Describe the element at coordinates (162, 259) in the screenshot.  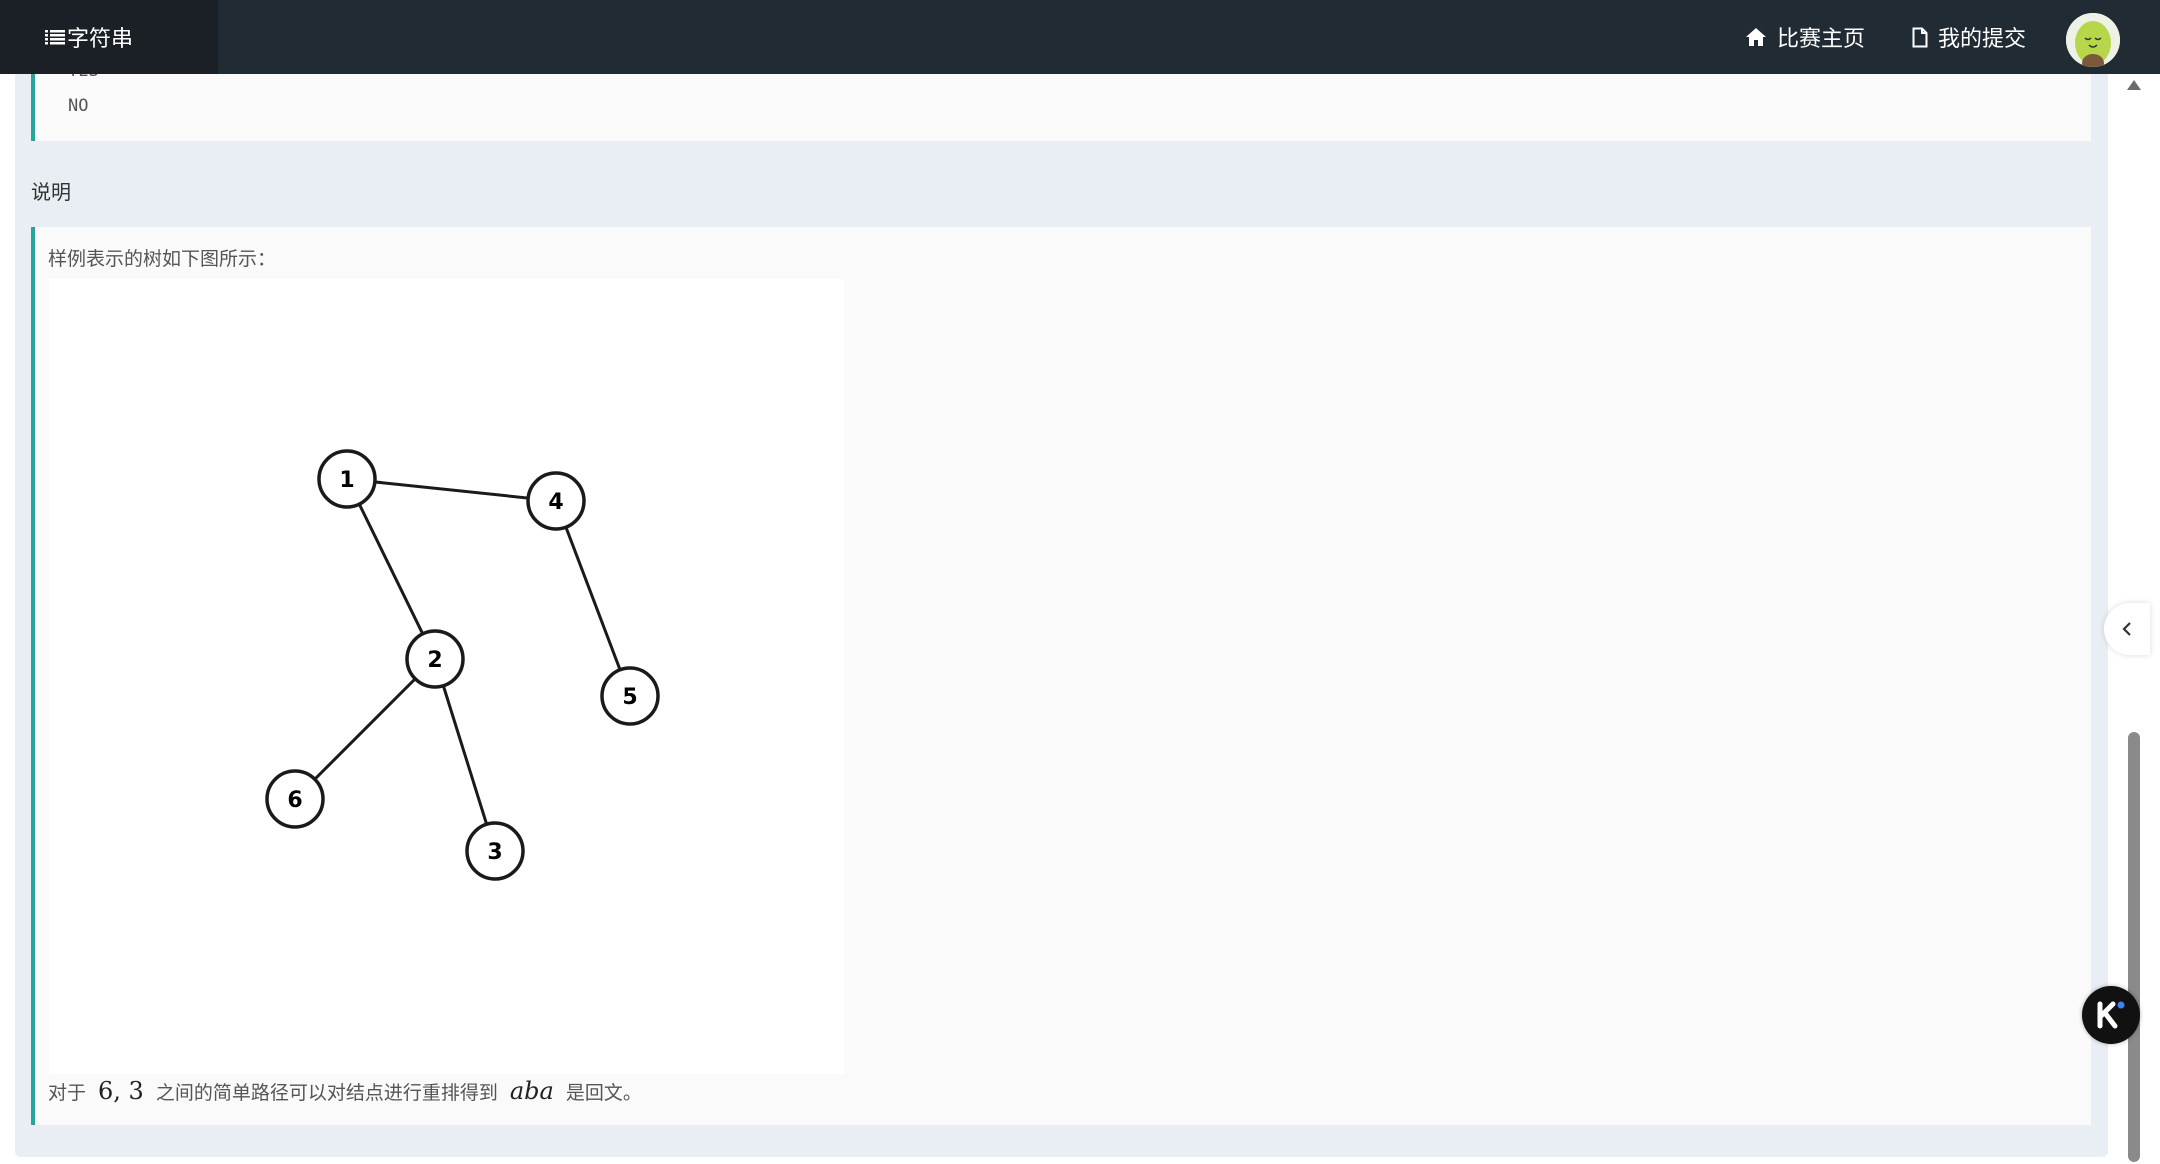
I see `description-intro: 样例表示的树如下图所示：` at that location.